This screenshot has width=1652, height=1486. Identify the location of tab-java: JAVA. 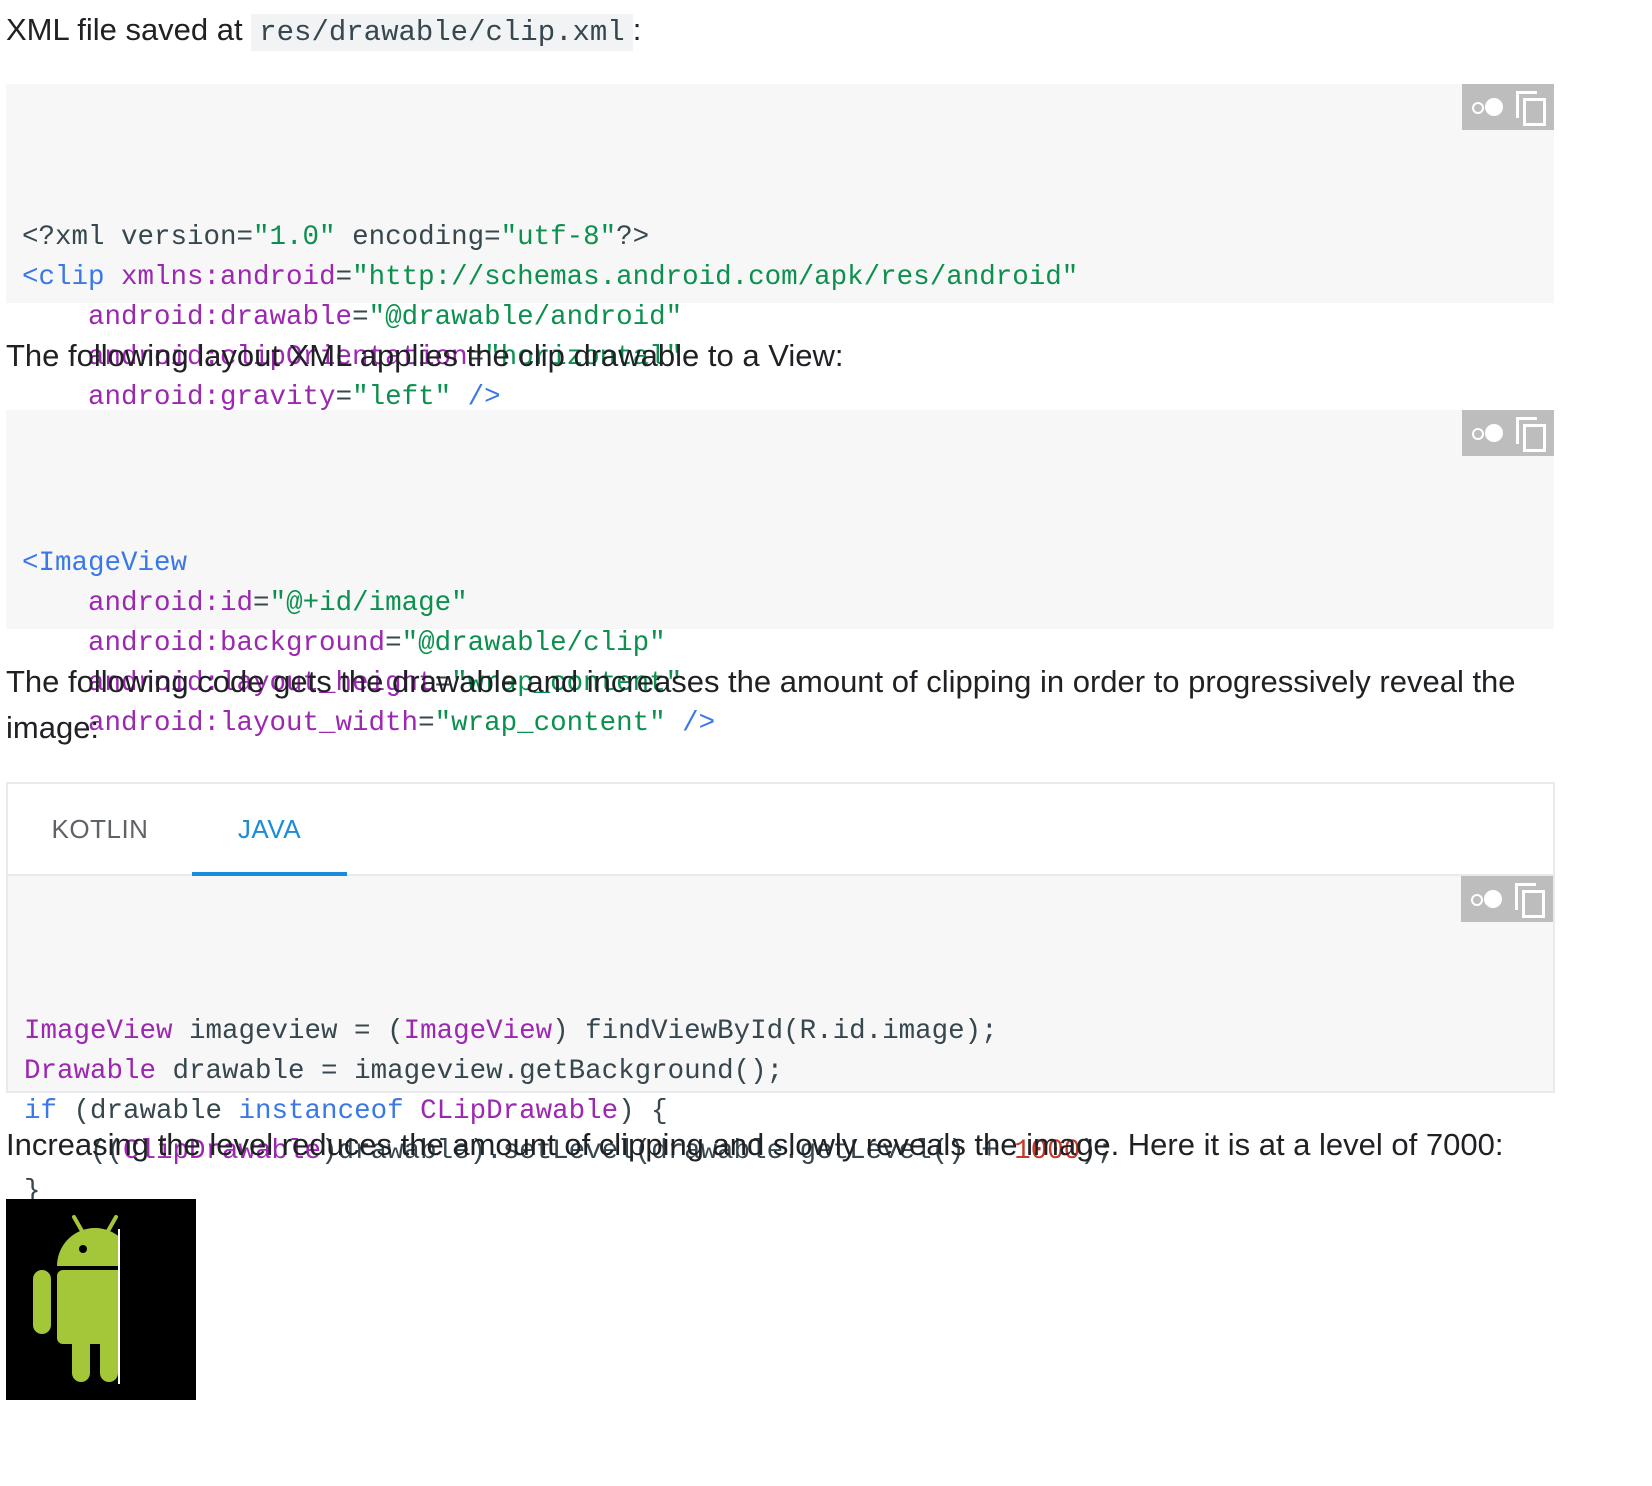
(269, 830).